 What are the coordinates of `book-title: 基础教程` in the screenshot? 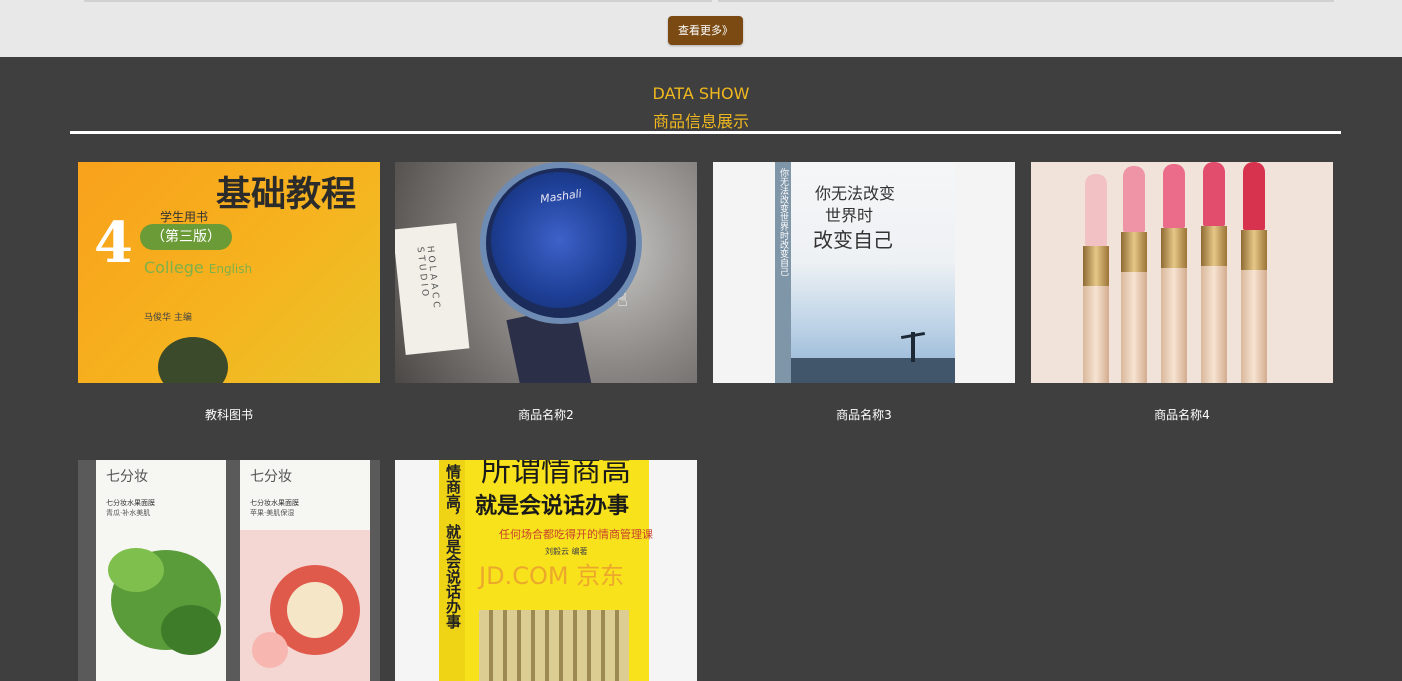 It's located at (286, 194).